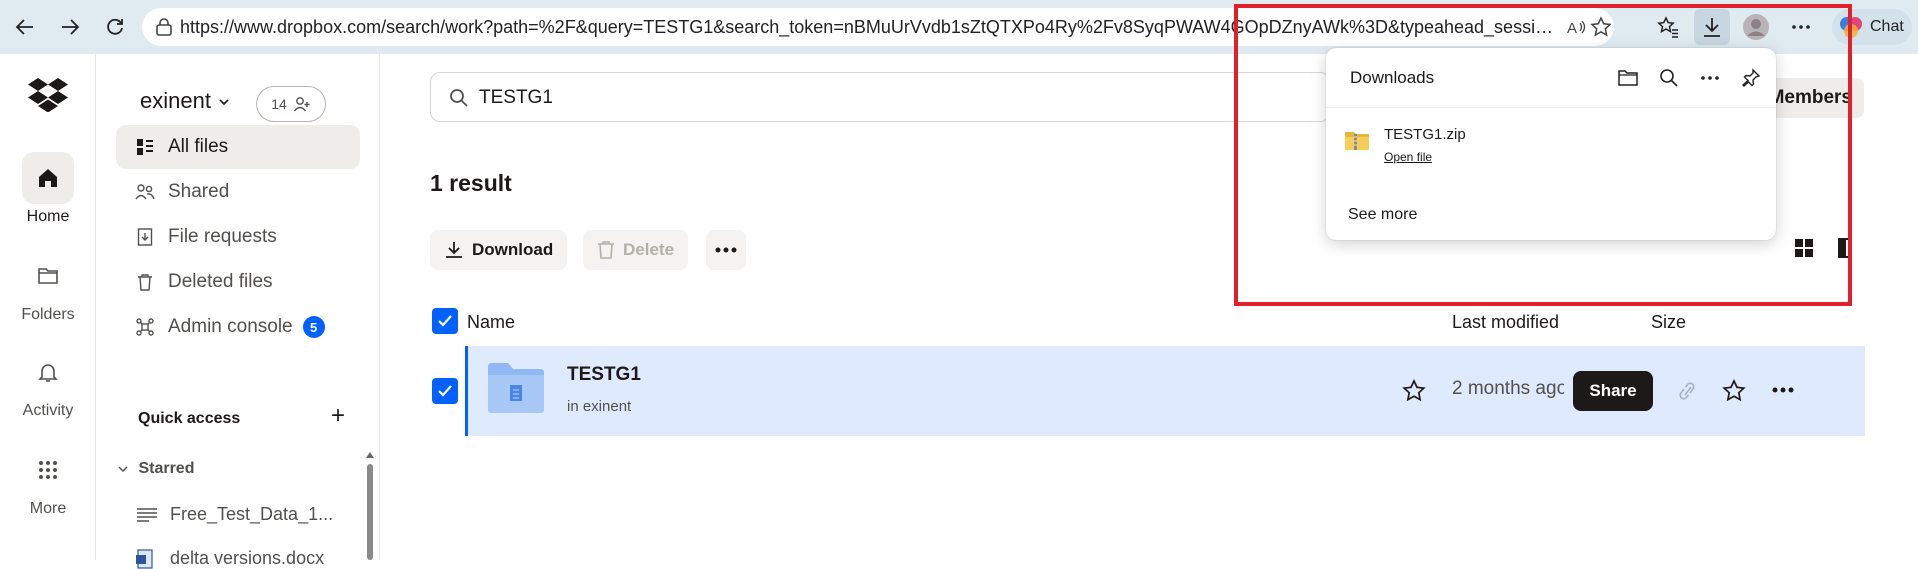  Describe the element at coordinates (599, 406) in the screenshot. I see `file-location: in exinent` at that location.